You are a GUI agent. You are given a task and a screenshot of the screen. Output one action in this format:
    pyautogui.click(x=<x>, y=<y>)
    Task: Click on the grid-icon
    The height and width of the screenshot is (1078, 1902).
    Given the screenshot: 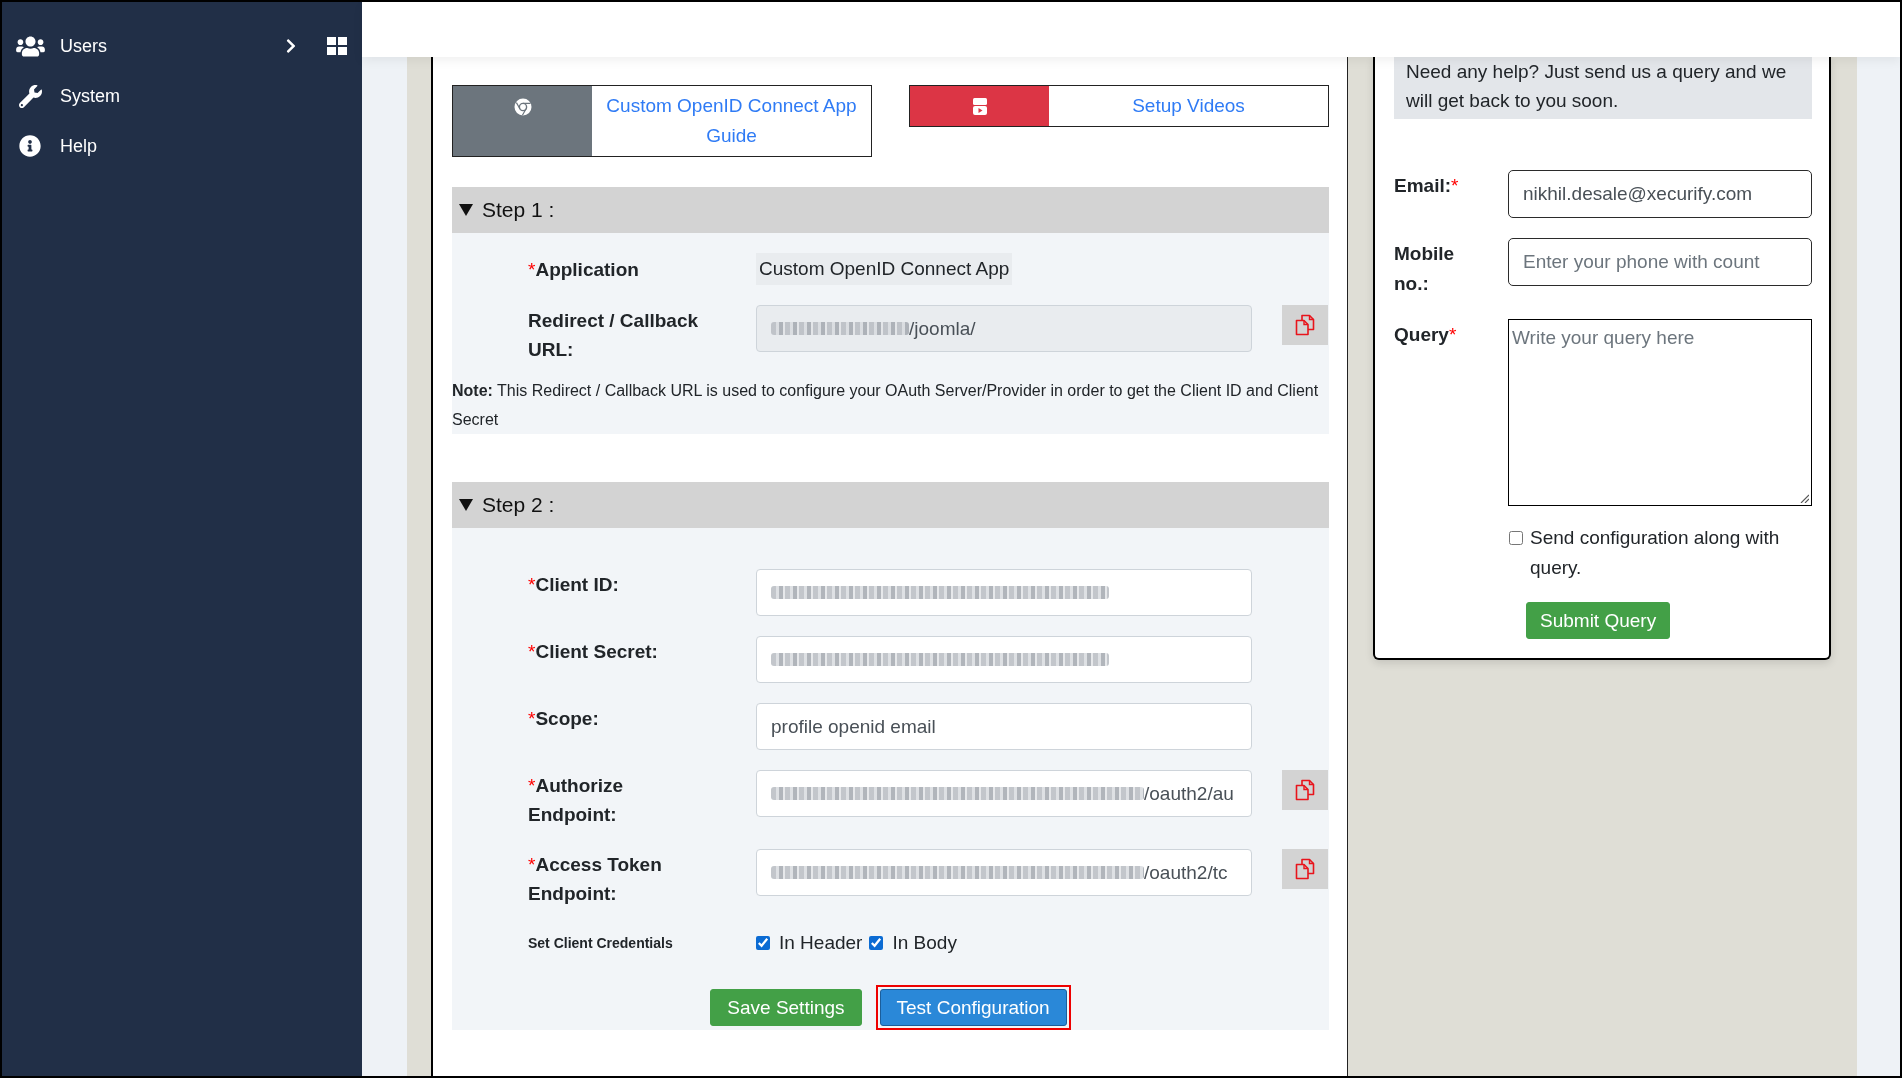 What is the action you would take?
    pyautogui.click(x=337, y=46)
    